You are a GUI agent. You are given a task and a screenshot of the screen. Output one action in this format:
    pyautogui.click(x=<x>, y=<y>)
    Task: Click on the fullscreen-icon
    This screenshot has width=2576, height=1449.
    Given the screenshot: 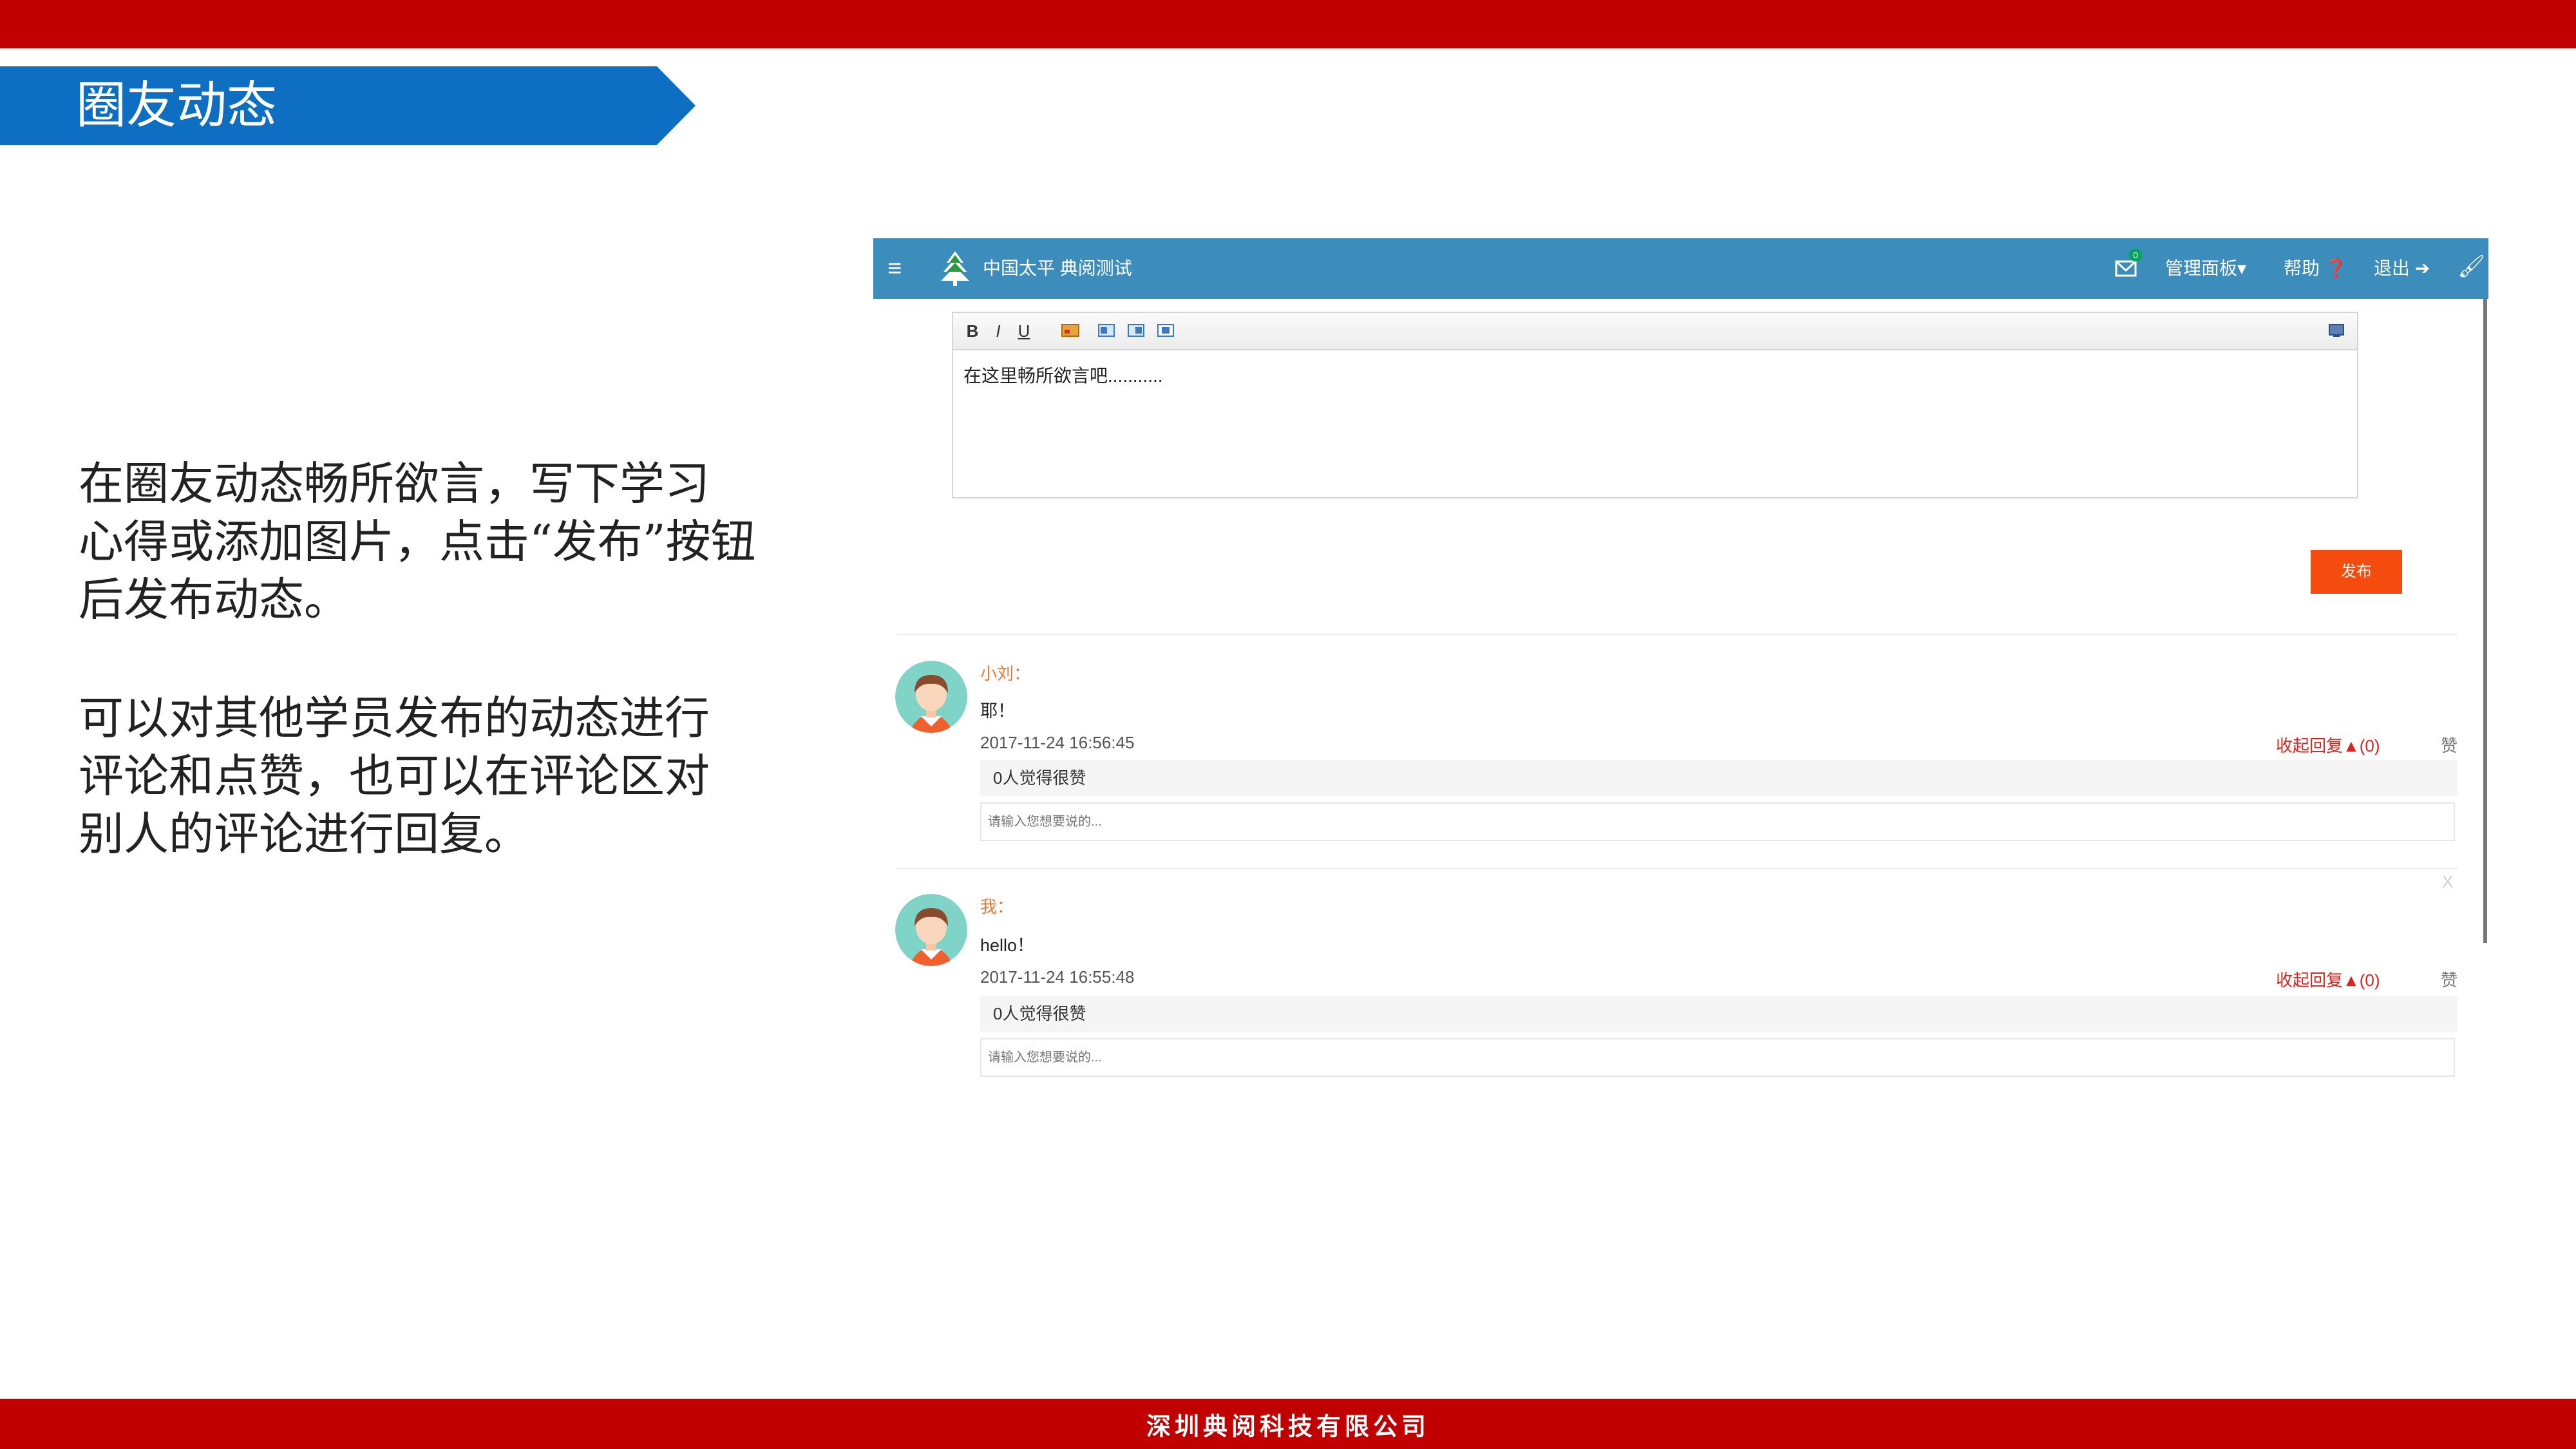 What is the action you would take?
    pyautogui.click(x=2336, y=330)
    